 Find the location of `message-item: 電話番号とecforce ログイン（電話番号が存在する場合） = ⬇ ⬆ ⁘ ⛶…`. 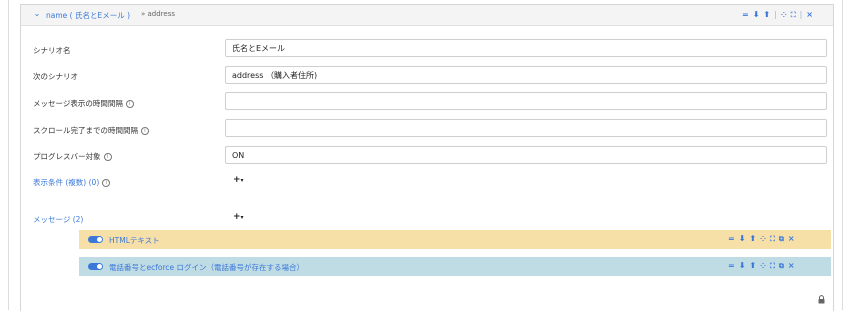

message-item: 電話番号とecforce ログイン（電話番号が存在する場合） = ⬇ ⬆ ⁘ ⛶… is located at coordinates (455, 266).